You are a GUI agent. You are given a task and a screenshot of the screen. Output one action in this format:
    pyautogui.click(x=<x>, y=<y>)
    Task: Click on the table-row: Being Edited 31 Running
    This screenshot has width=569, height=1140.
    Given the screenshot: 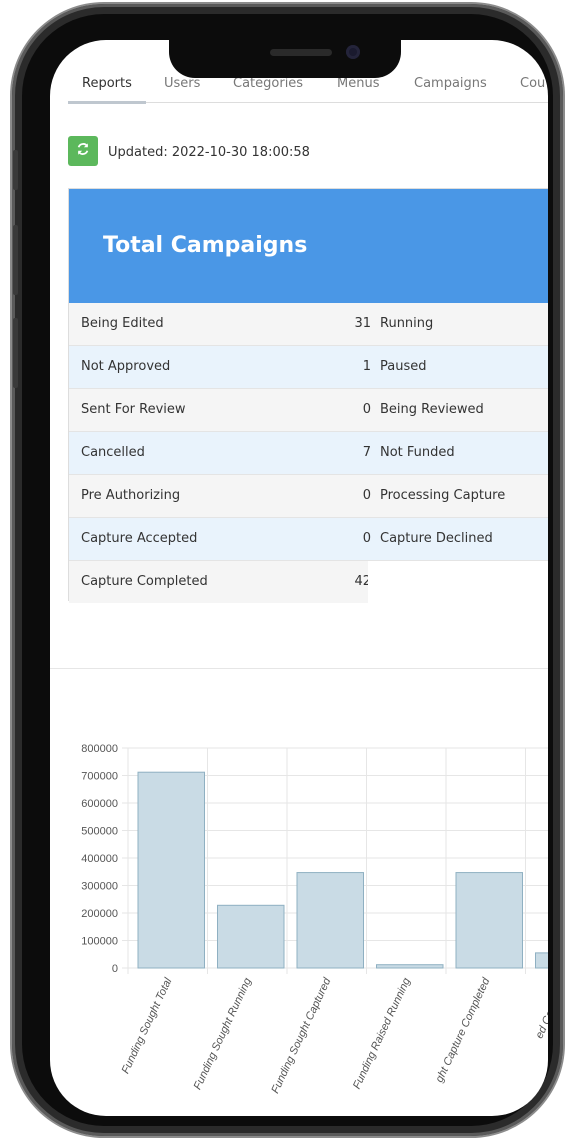 What is the action you would take?
    pyautogui.click(x=308, y=324)
    